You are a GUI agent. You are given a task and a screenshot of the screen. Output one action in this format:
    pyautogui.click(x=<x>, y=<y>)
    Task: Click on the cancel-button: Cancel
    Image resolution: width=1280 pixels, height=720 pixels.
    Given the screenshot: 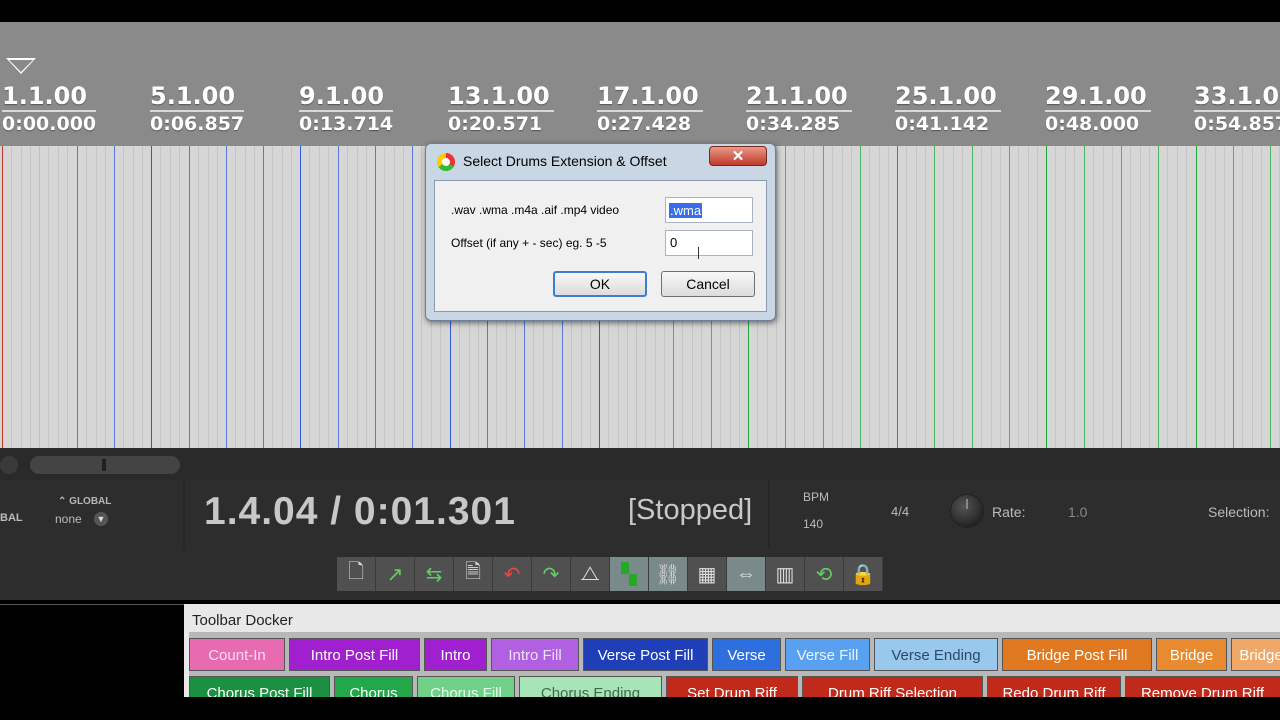 What is the action you would take?
    pyautogui.click(x=708, y=284)
    